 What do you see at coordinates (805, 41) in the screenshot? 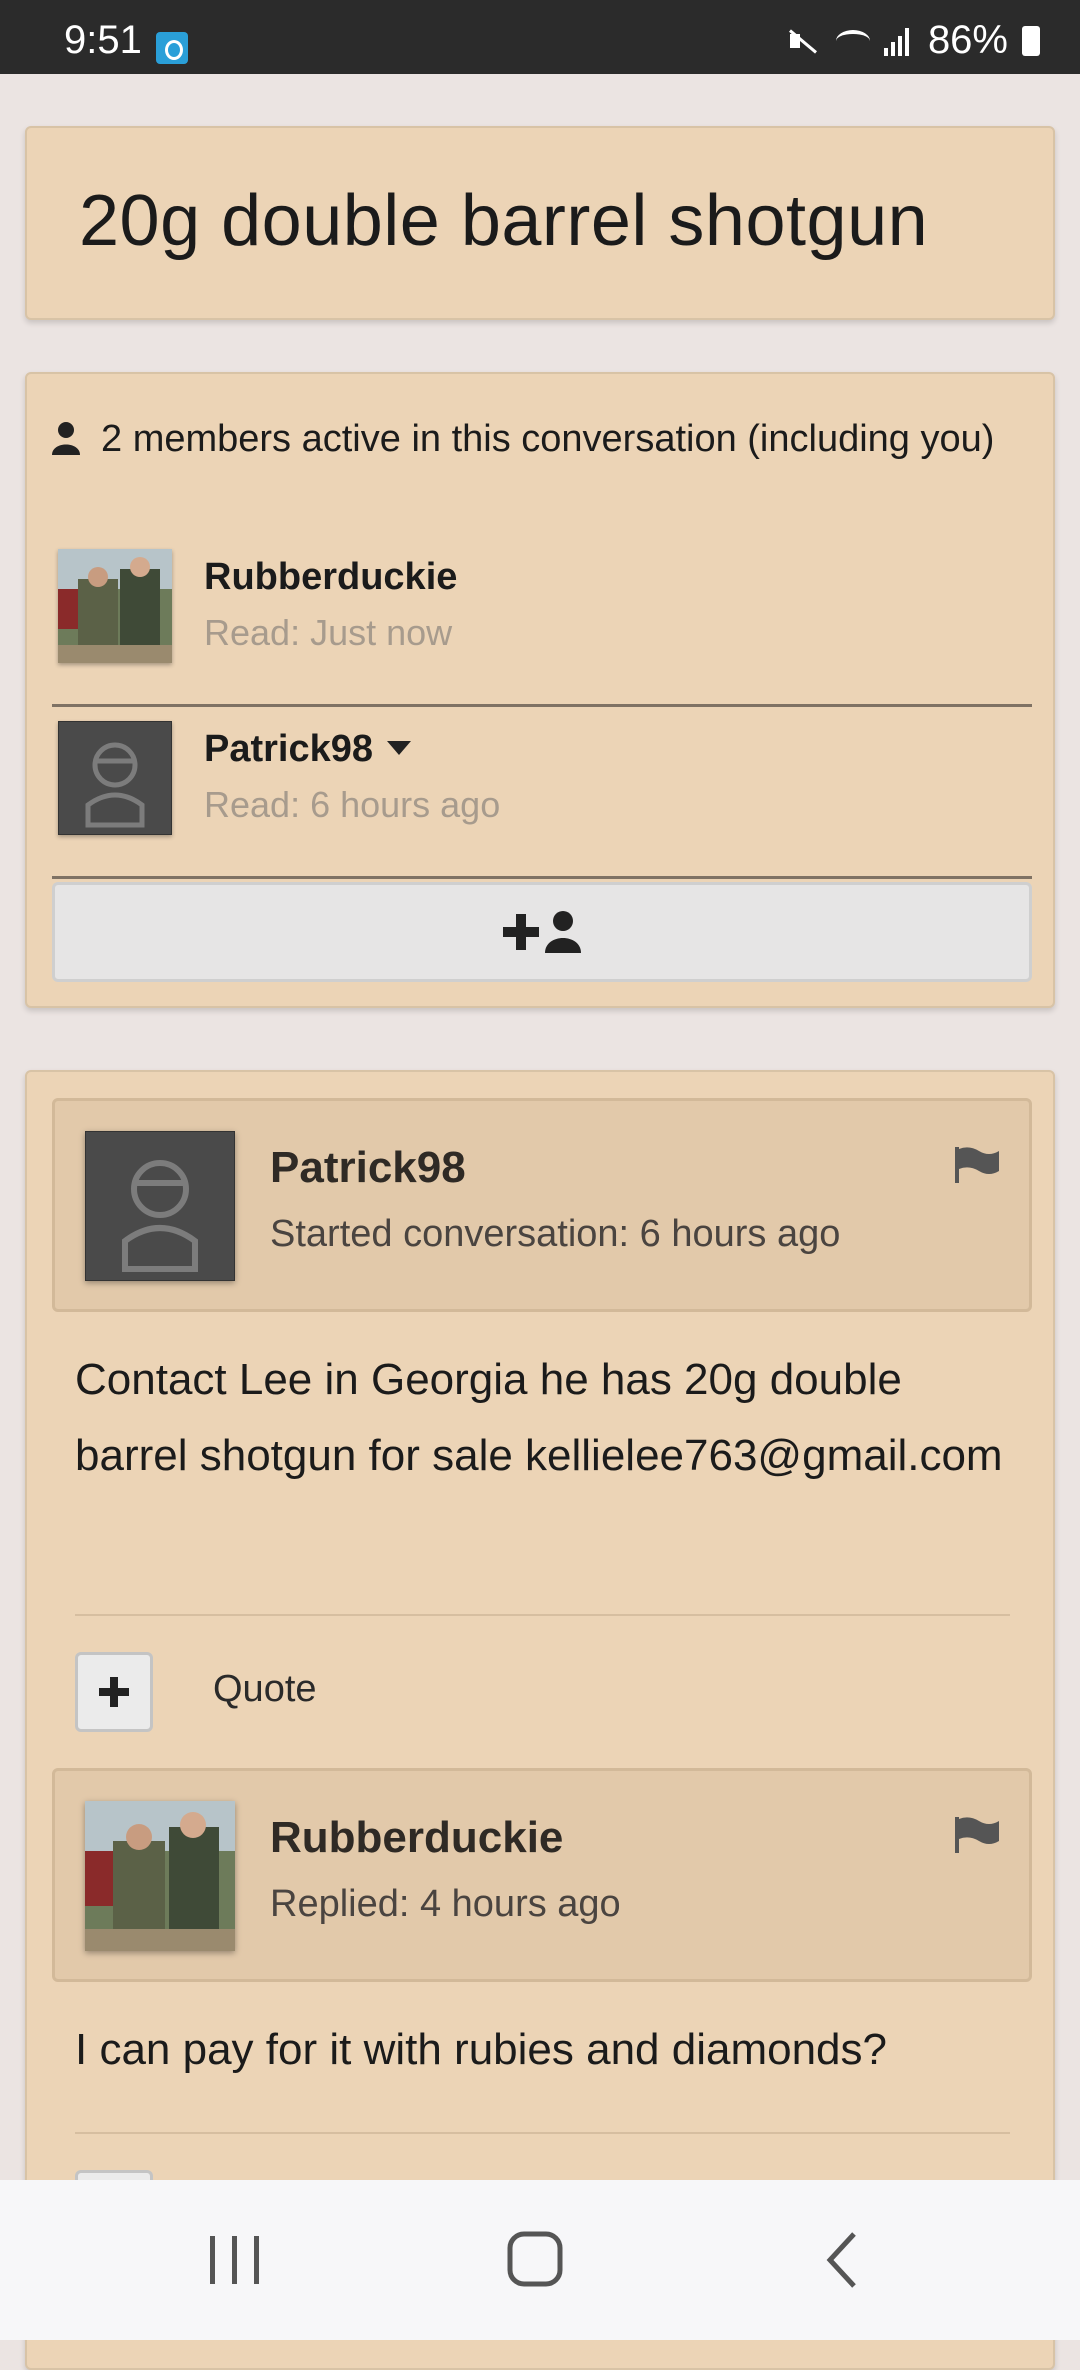
I see `mute-icon` at bounding box center [805, 41].